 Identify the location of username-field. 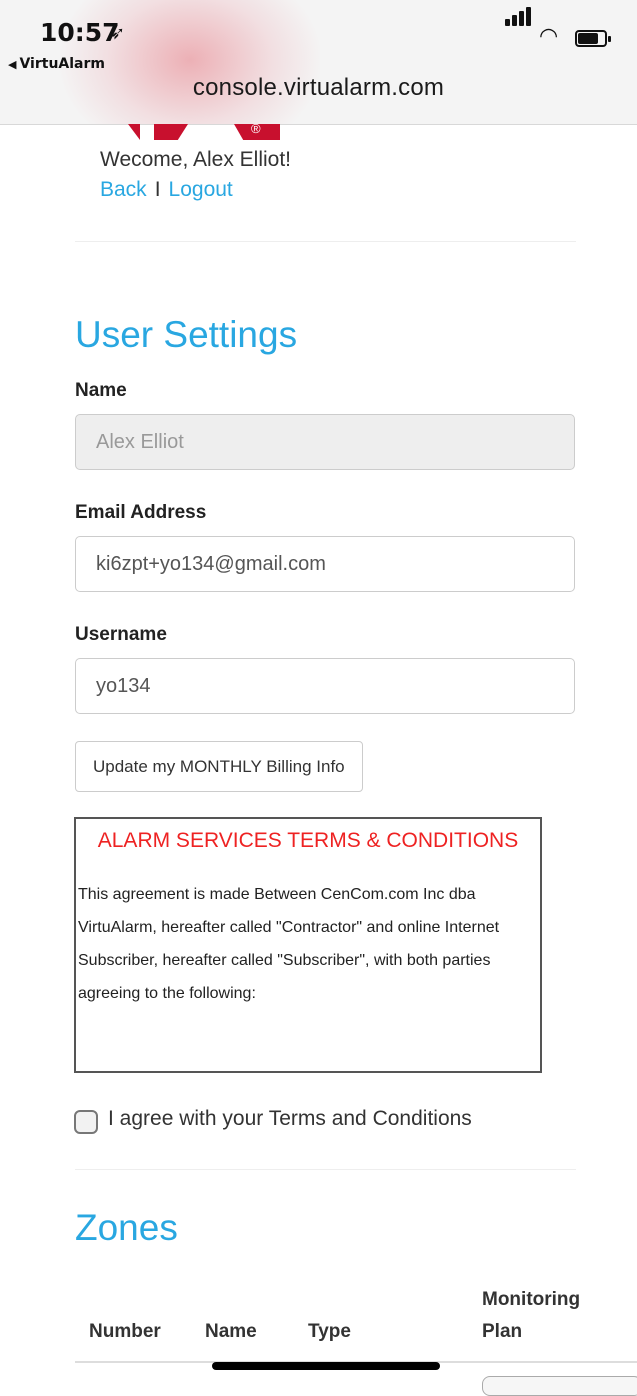
(325, 686).